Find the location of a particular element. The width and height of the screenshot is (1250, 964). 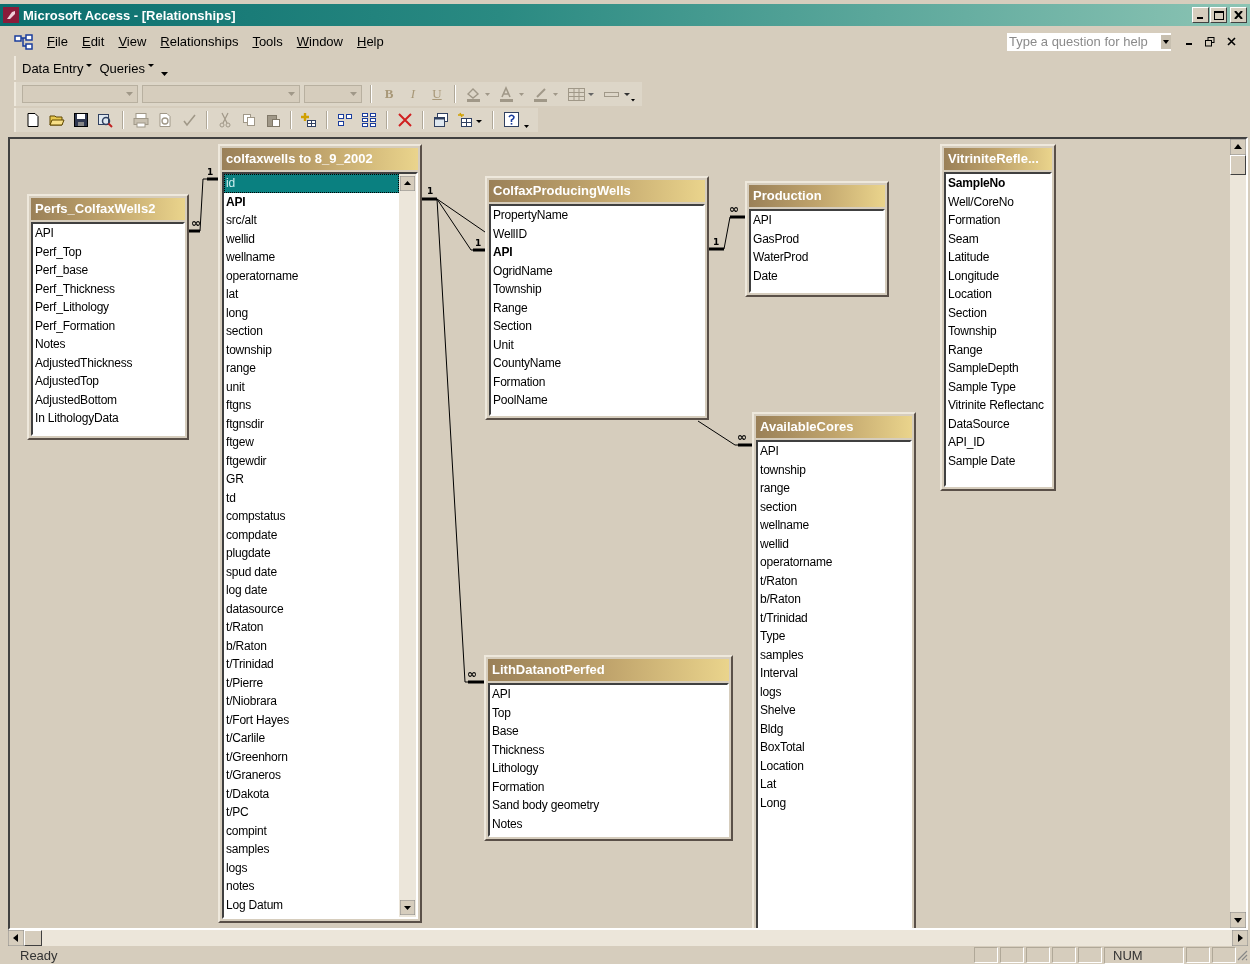

field-name: Lithology is located at coordinates (608, 768).